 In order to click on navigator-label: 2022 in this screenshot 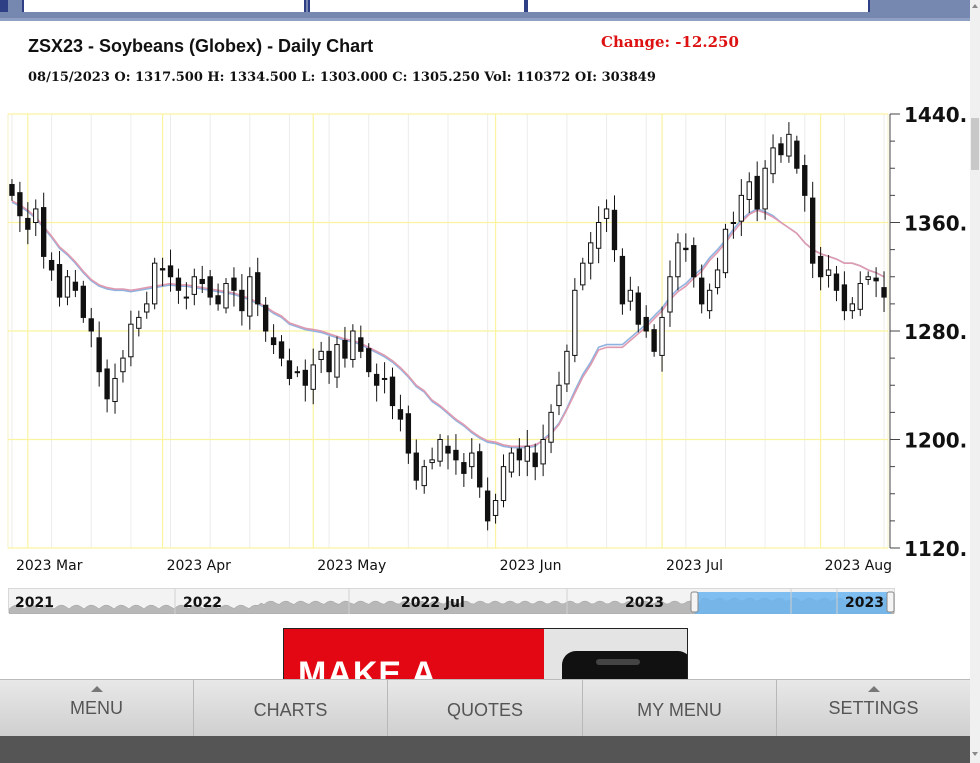, I will do `click(202, 603)`.